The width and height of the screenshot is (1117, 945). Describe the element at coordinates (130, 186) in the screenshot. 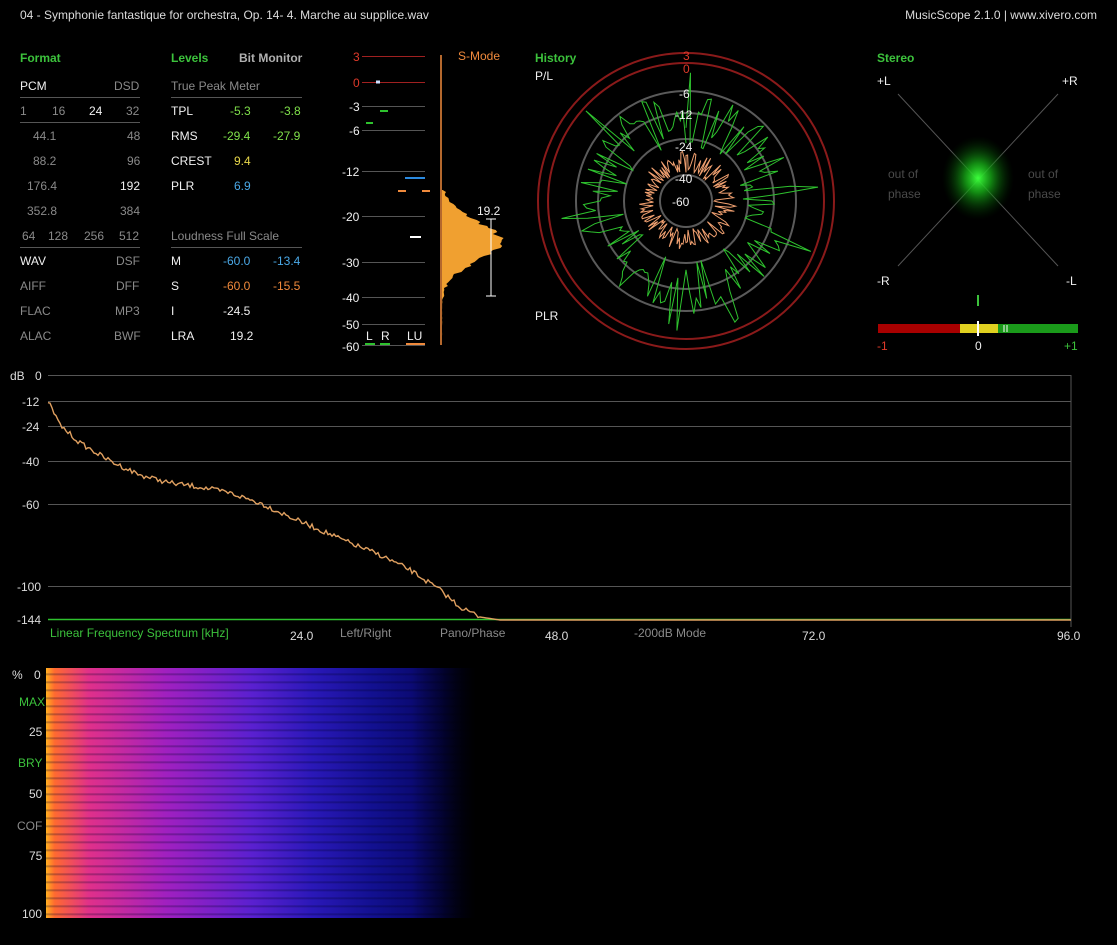

I see `rate-192: 192` at that location.